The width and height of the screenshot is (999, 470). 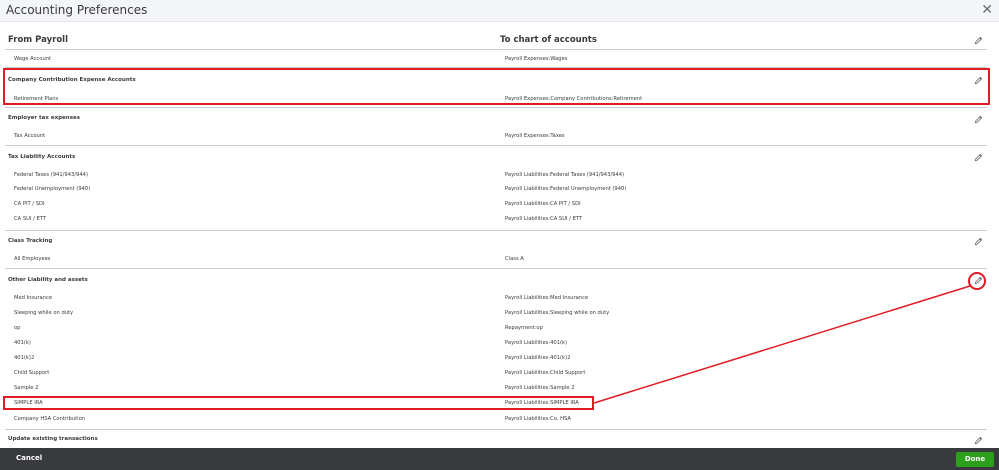 What do you see at coordinates (17, 328) in the screenshot?
I see `list-item-from: op` at bounding box center [17, 328].